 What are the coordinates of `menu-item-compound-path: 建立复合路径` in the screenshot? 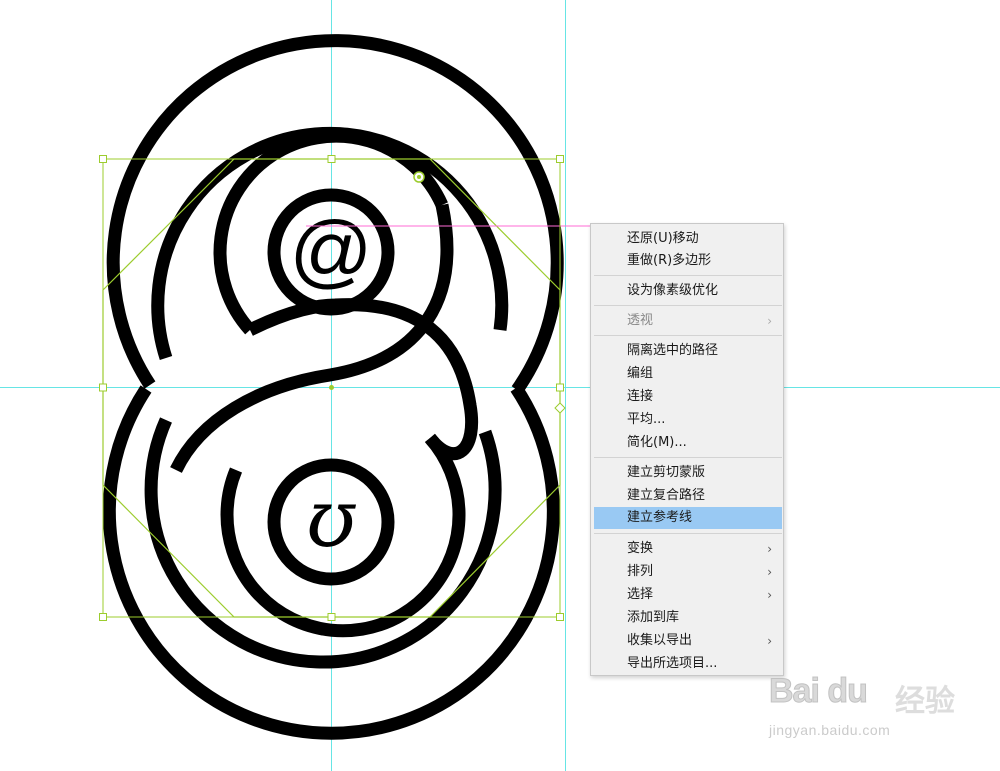 It's located at (688, 496).